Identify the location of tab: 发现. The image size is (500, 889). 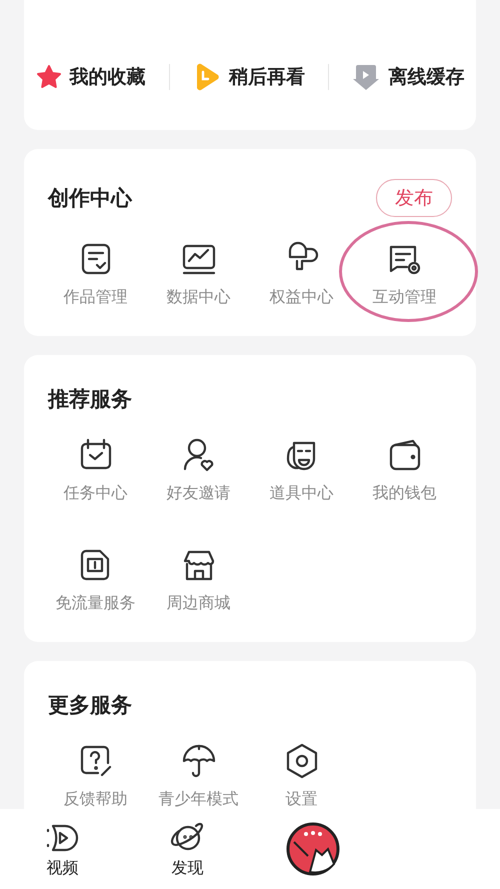
(187, 849).